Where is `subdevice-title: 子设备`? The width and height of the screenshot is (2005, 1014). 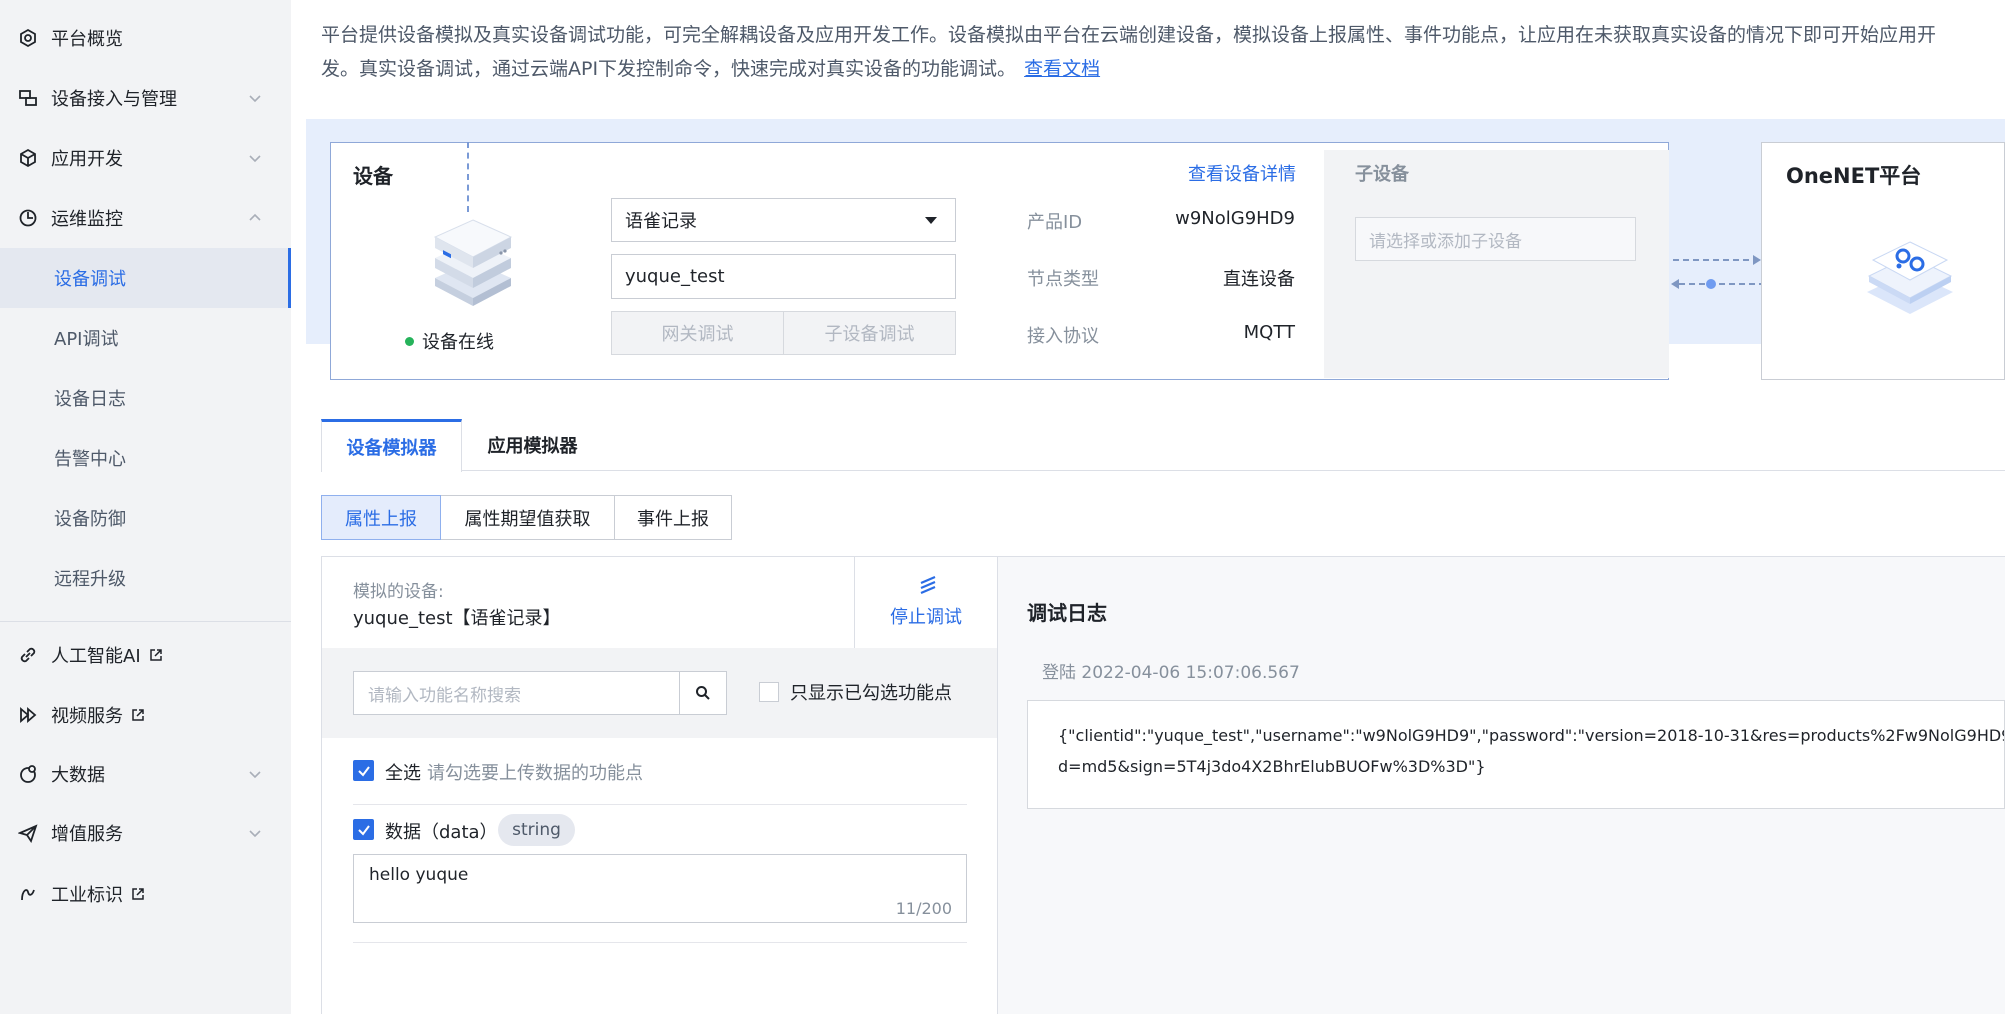
subdevice-title: 子设备 is located at coordinates (1382, 174).